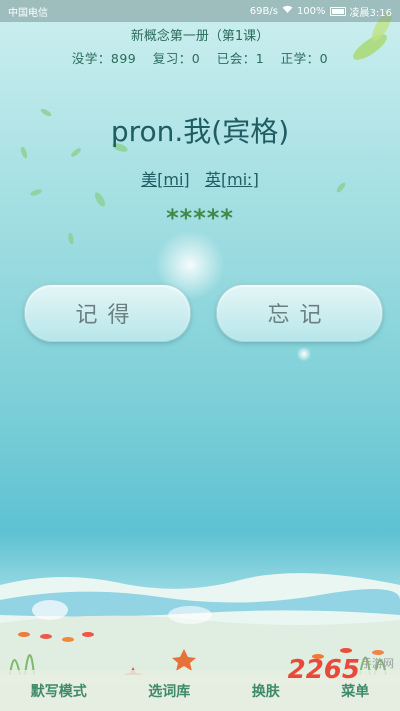 This screenshot has width=400, height=711. I want to click on status-right: 69B/s 100% 凌晨3:16, so click(321, 11).